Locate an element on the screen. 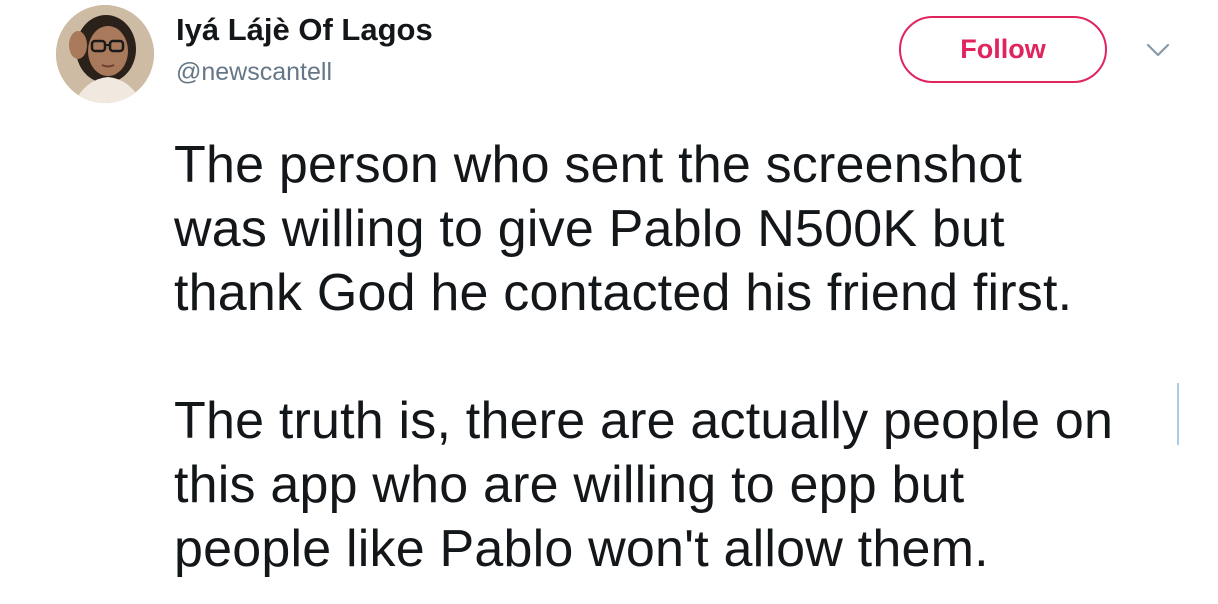 The height and width of the screenshot is (604, 1218). avatar is located at coordinates (105, 54).